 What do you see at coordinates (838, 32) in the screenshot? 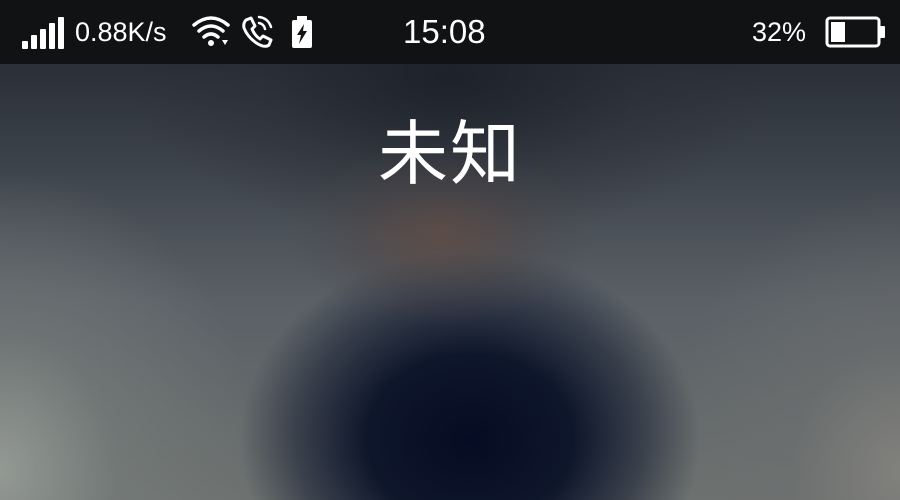
I see `battery-fill` at bounding box center [838, 32].